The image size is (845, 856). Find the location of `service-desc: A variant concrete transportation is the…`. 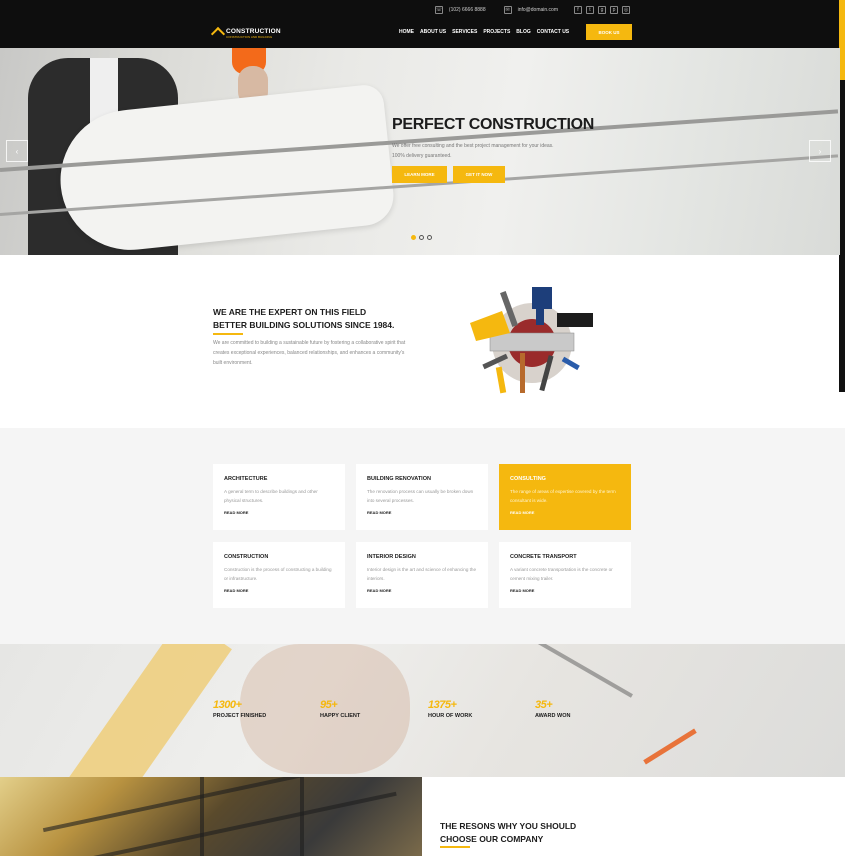

service-desc: A variant concrete transportation is the… is located at coordinates (561, 574).